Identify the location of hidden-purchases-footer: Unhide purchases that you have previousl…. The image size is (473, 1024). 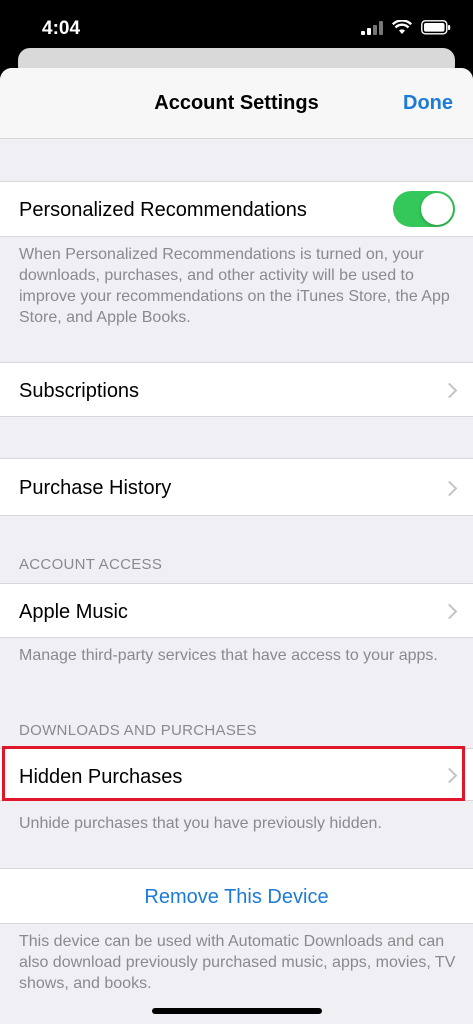
(200, 823).